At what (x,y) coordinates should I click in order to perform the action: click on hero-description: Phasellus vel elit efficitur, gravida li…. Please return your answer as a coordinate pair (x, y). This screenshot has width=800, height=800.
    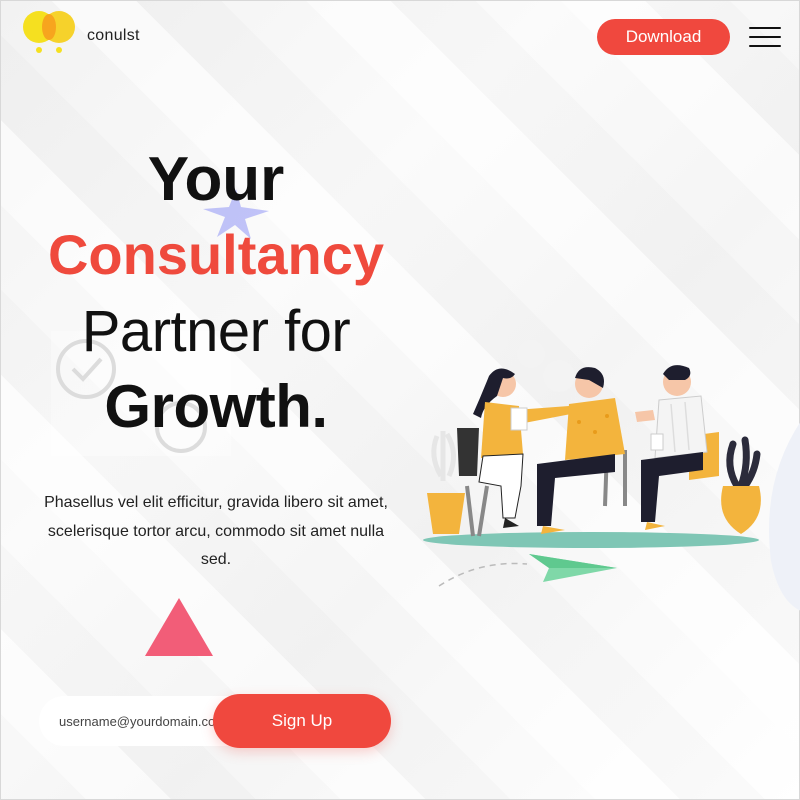
    Looking at the image, I should click on (216, 531).